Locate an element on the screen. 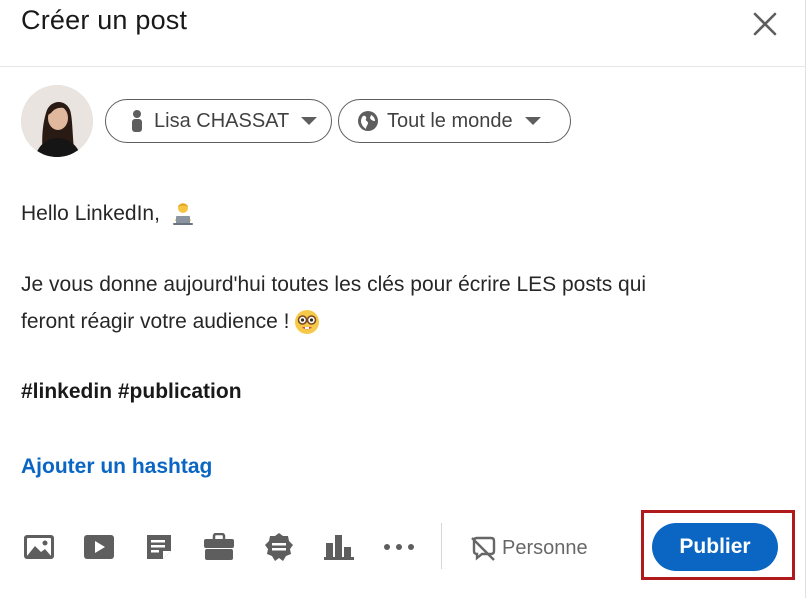 This screenshot has height=598, width=811. comment-control-label: Personne is located at coordinates (545, 547).